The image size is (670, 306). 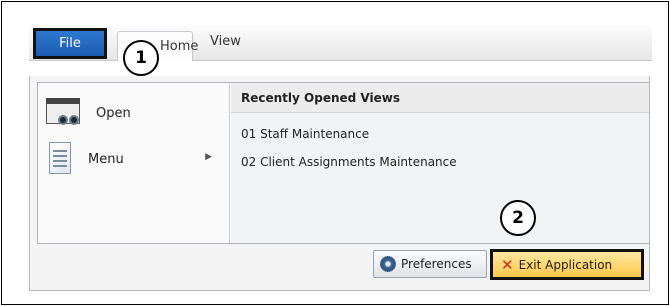 What do you see at coordinates (349, 162) in the screenshot?
I see `recent-item-client-assignments: 02 Client Assignments Maintenance` at bounding box center [349, 162].